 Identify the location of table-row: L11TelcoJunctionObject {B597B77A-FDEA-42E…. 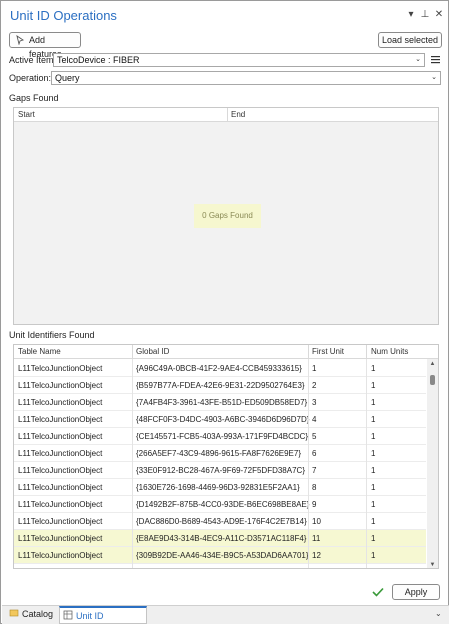
(220, 385).